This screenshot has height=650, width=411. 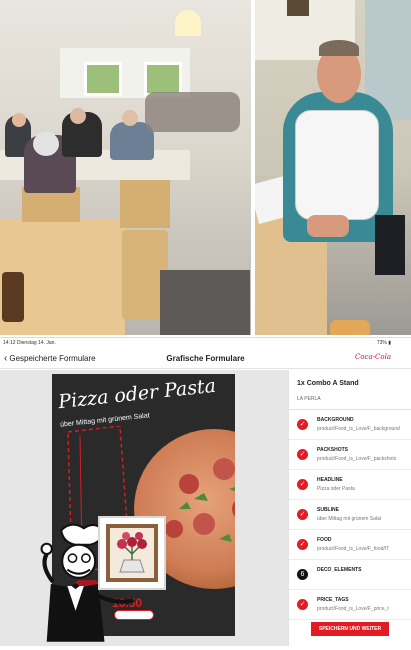 What do you see at coordinates (353, 609) in the screenshot?
I see `field-value: product/Food_is_Love/F_price_t` at bounding box center [353, 609].